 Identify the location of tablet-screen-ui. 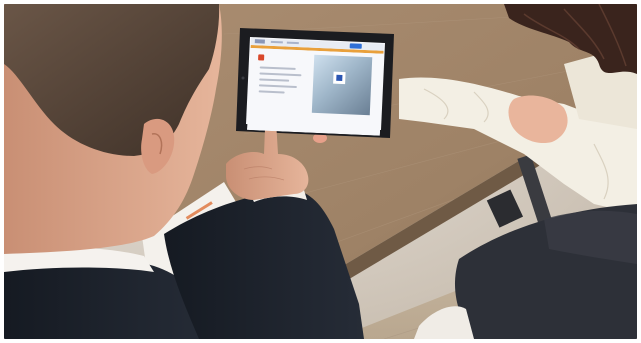
(315, 87).